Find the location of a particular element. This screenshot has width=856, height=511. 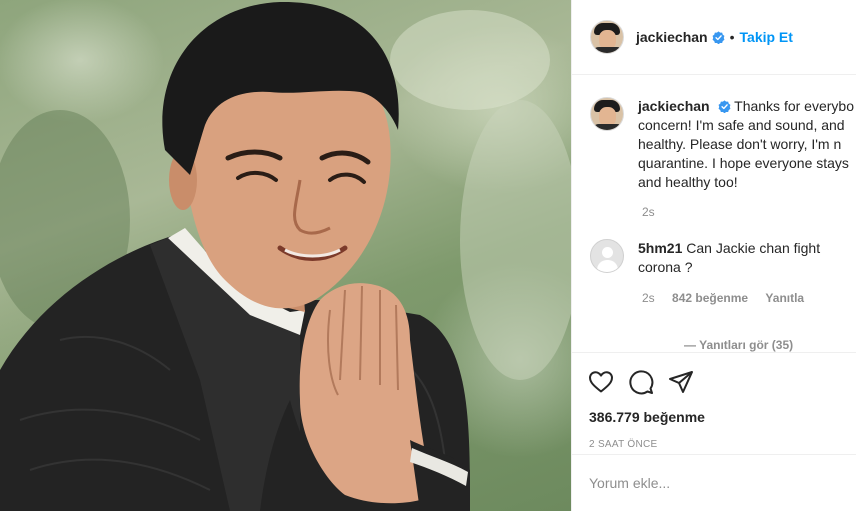

comment-input is located at coordinates (709, 483).